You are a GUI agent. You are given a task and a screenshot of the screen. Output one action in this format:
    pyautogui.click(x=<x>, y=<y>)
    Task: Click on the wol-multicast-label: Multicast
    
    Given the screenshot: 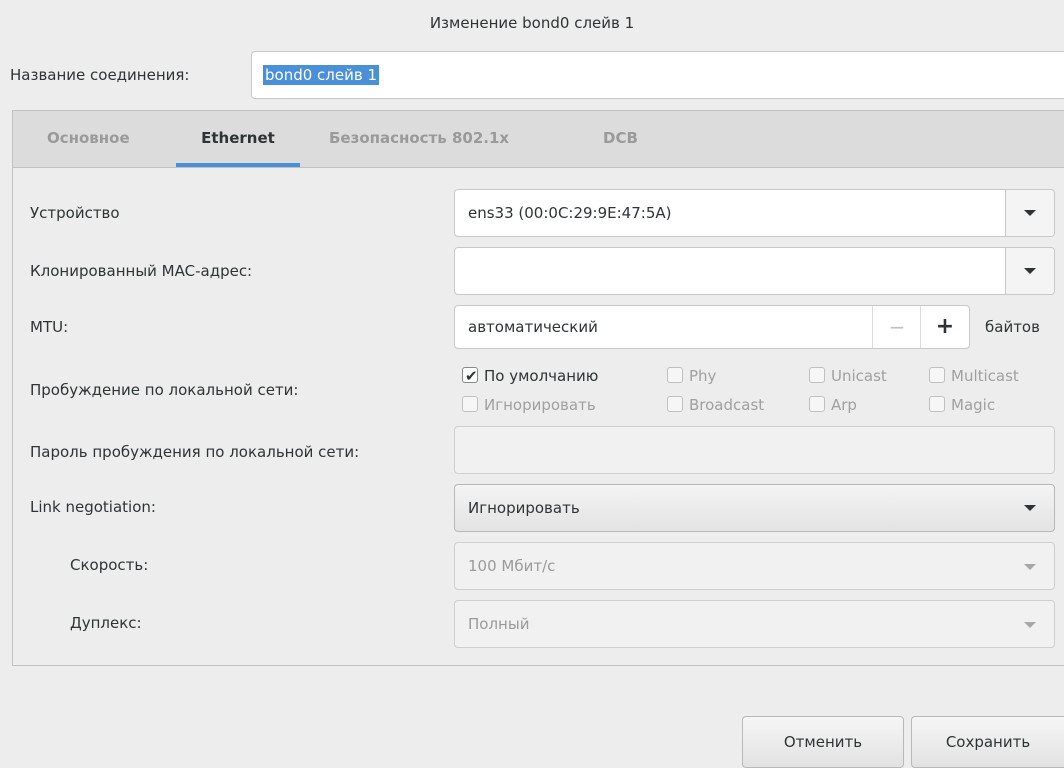 What is the action you would take?
    pyautogui.click(x=985, y=376)
    